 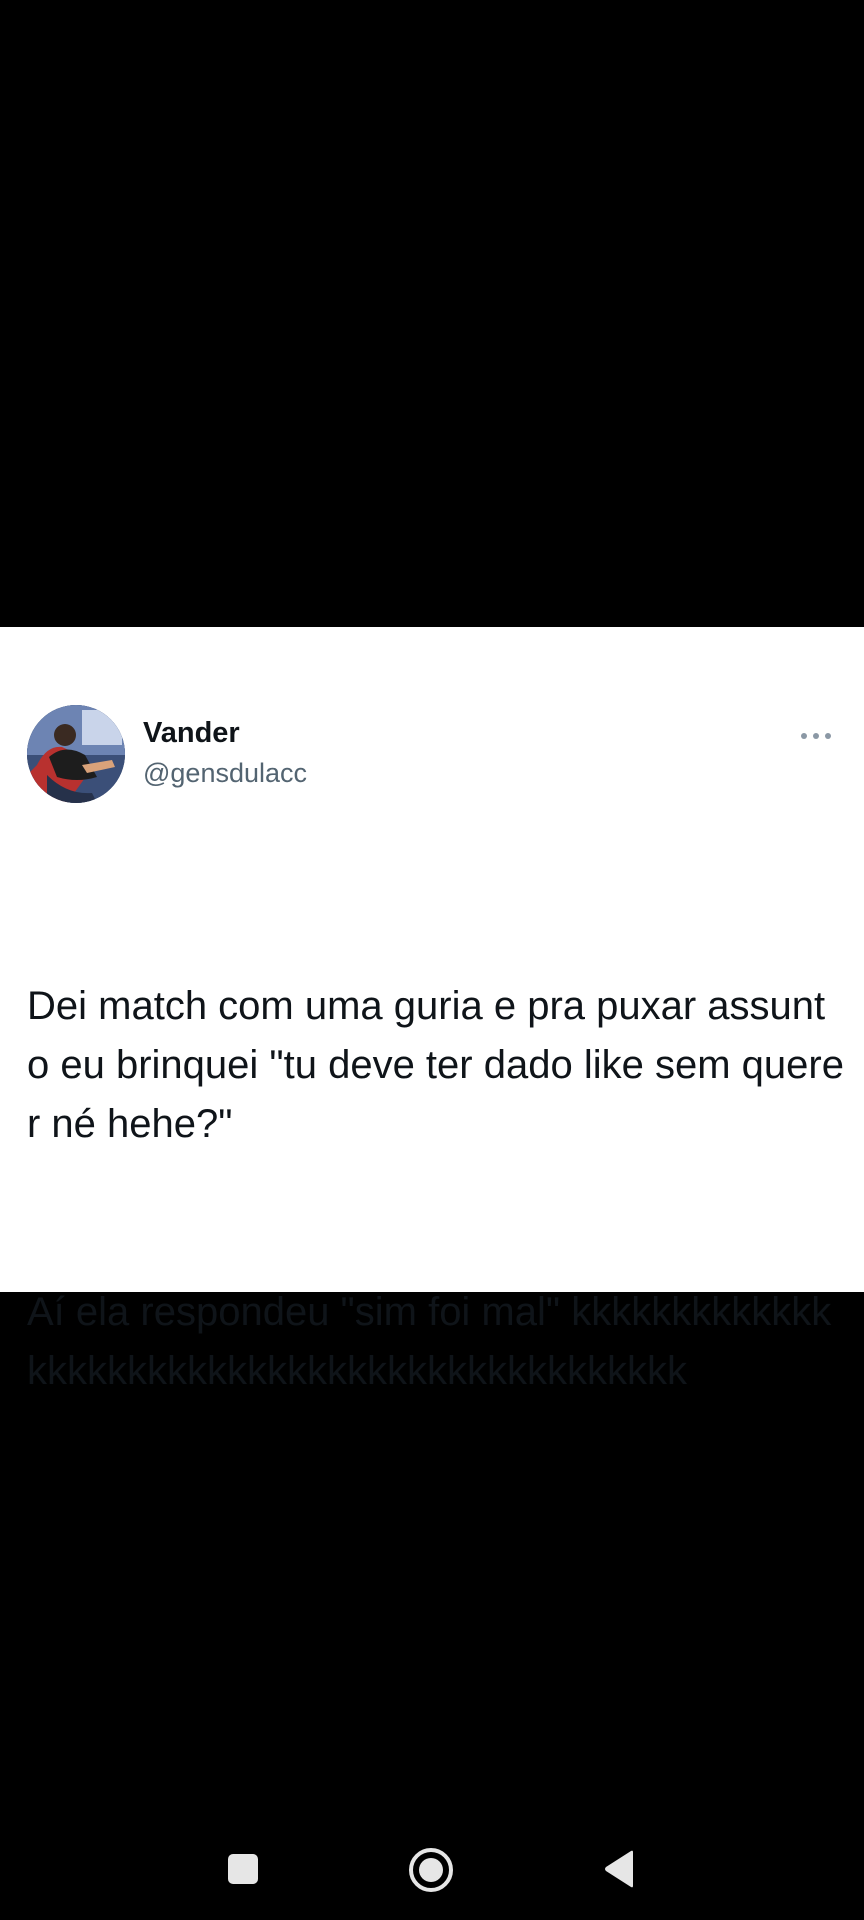 I want to click on triangle-back-icon, so click(x=619, y=1869).